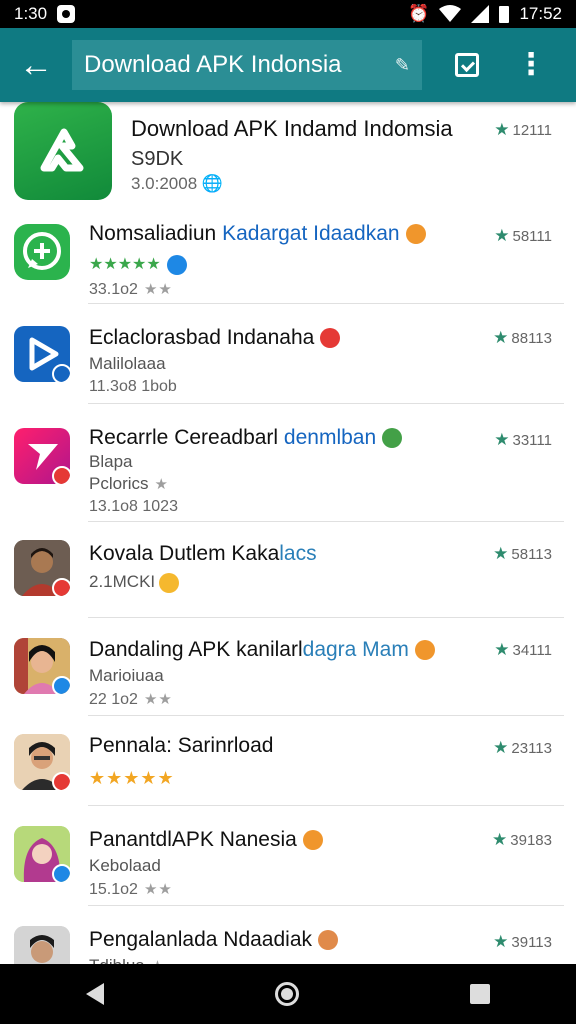  Describe the element at coordinates (169, 582) in the screenshot. I see `shield-badge-icon` at that location.